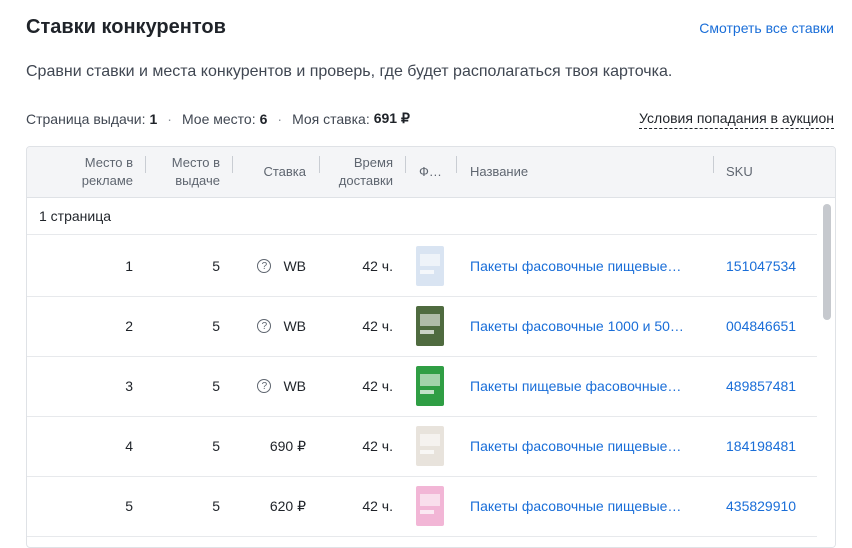 This screenshot has height=548, width=852. Describe the element at coordinates (86, 118) in the screenshot. I see `page-label: Страница выдачи:` at that location.